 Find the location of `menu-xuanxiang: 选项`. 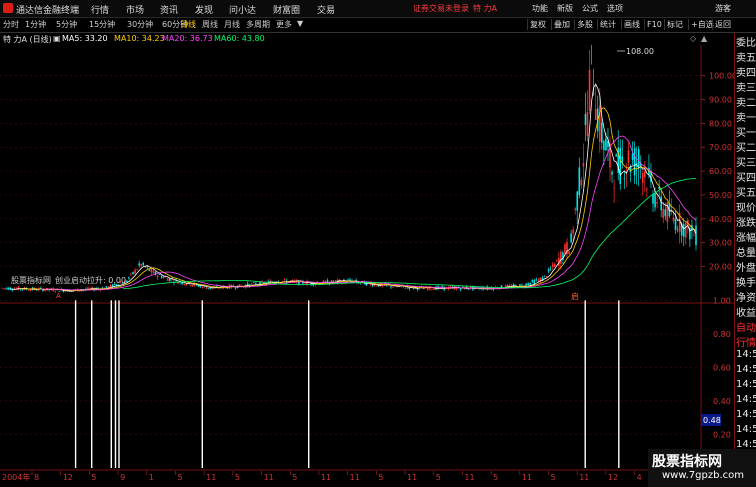

menu-xuanxiang: 选项 is located at coordinates (615, 8).